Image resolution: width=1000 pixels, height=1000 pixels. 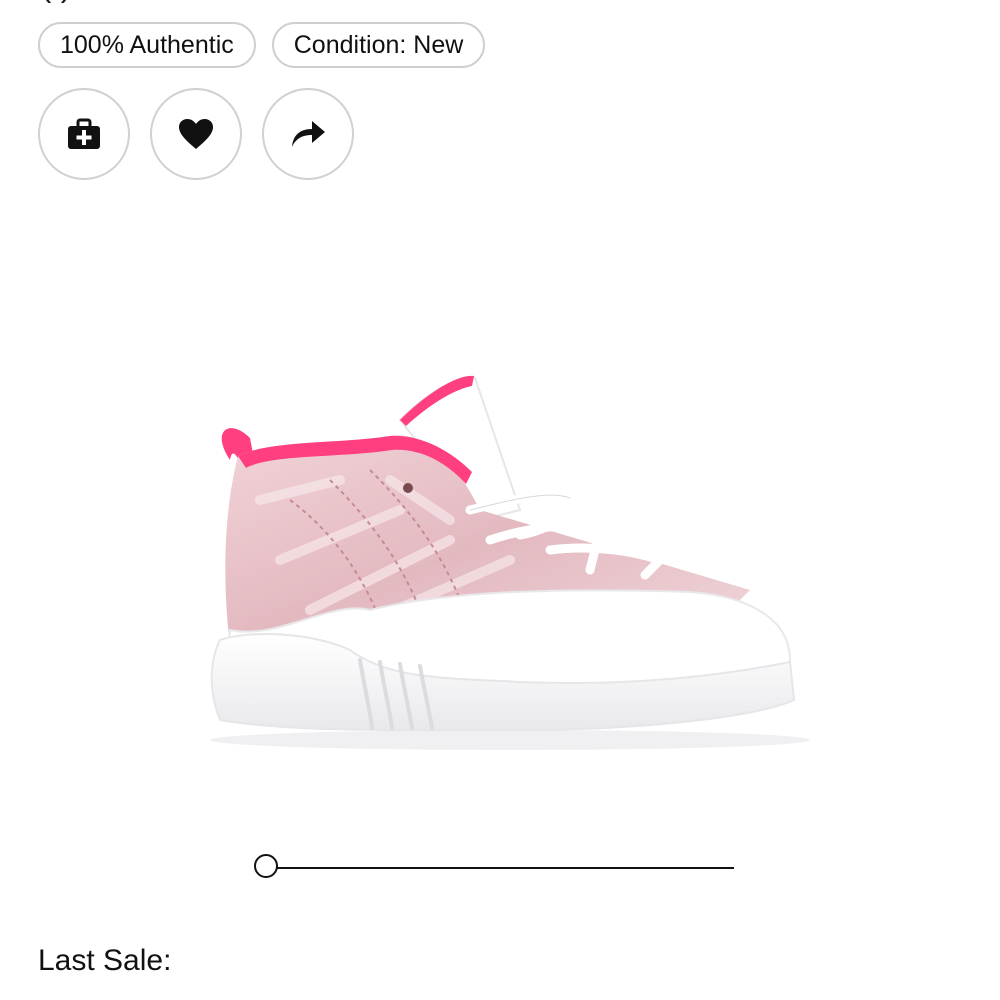 What do you see at coordinates (501, 868) in the screenshot?
I see `slider-track` at bounding box center [501, 868].